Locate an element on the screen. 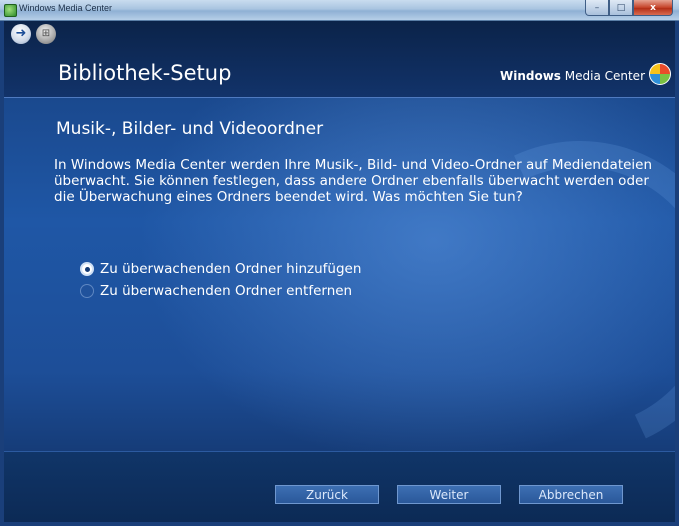 The height and width of the screenshot is (526, 679). option-remove-folder: Zu überwachenden Ordner entfernen is located at coordinates (220, 291).